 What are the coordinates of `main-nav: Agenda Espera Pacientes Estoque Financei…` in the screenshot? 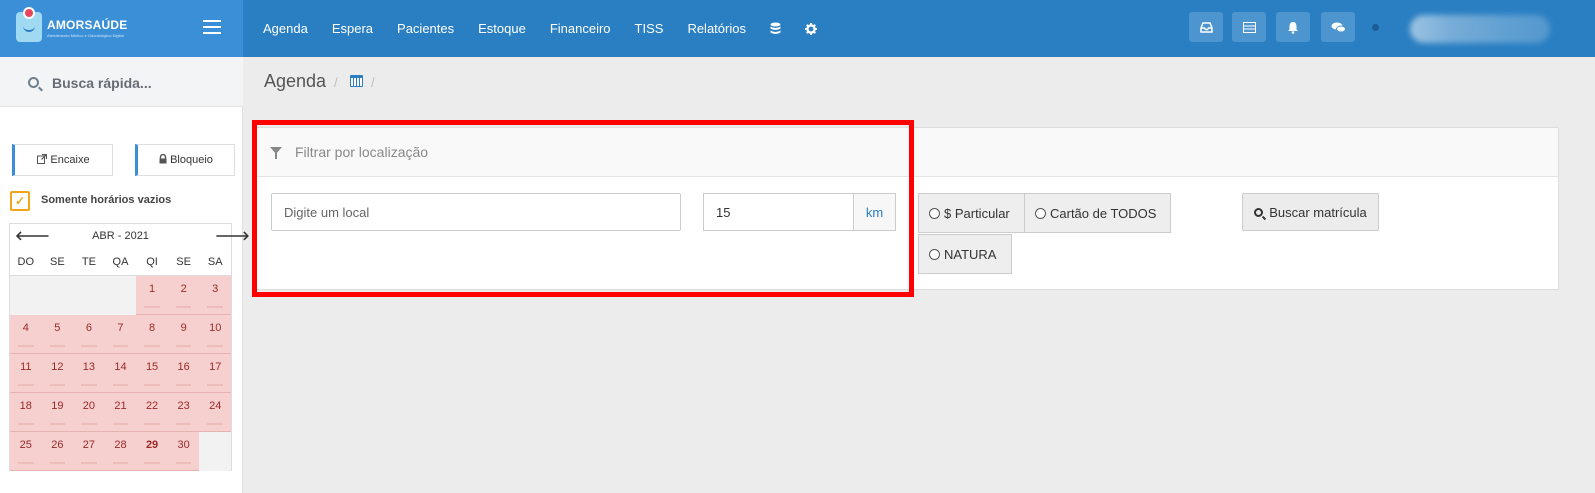 It's located at (552, 28).